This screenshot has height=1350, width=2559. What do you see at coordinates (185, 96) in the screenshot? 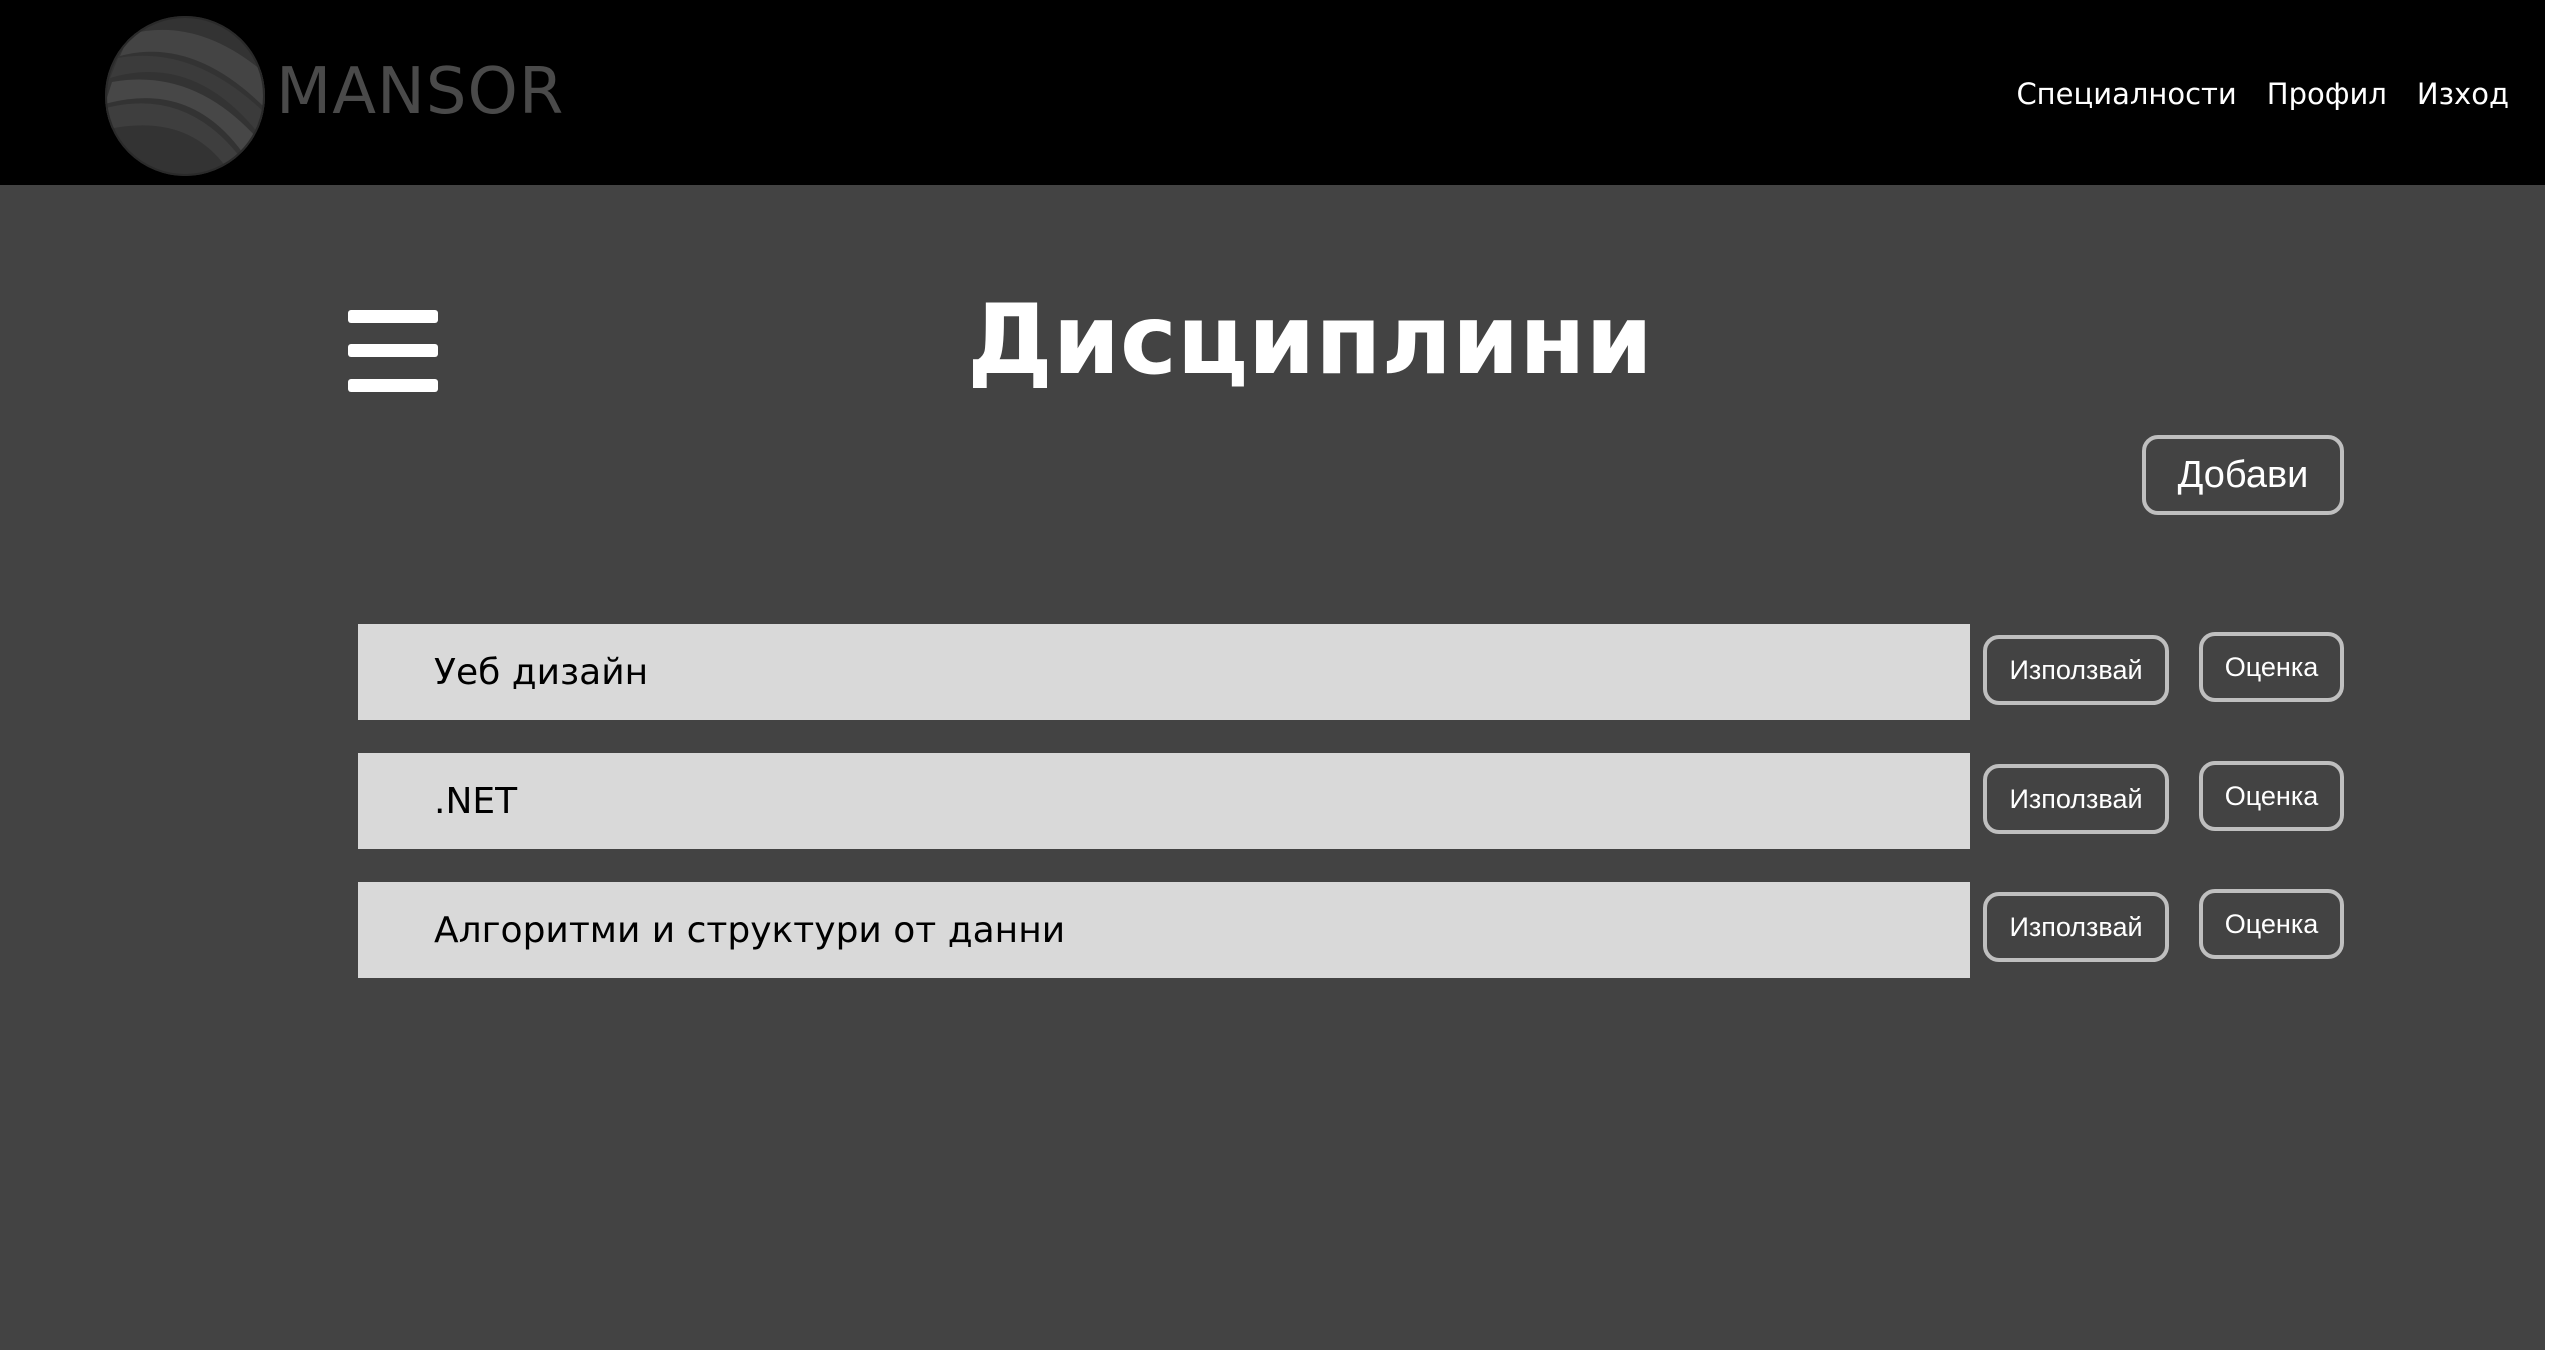
I see `globe-logo-icon` at bounding box center [185, 96].